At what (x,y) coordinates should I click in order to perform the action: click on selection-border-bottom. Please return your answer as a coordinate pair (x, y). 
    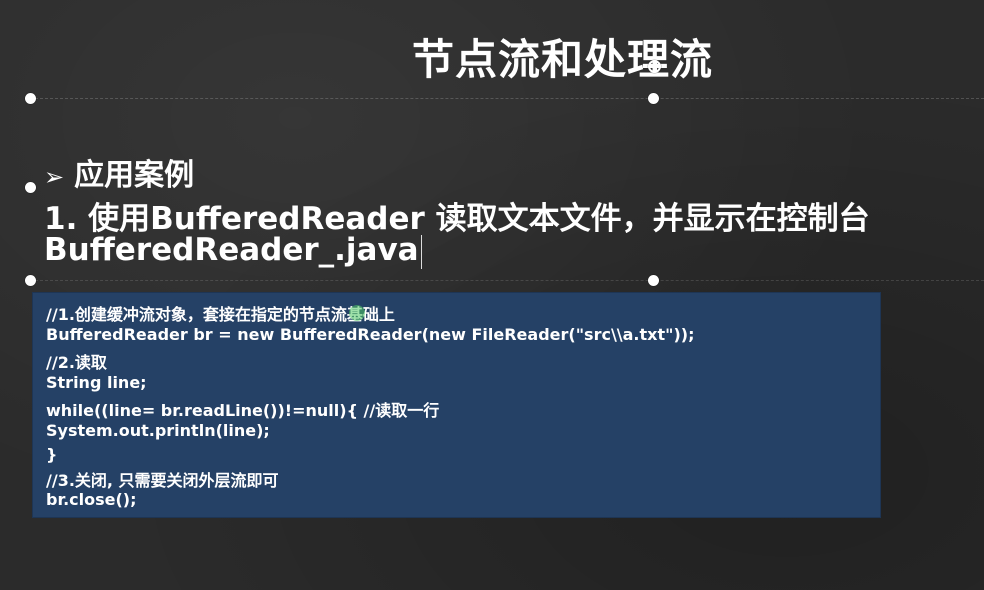
    Looking at the image, I should click on (507, 280).